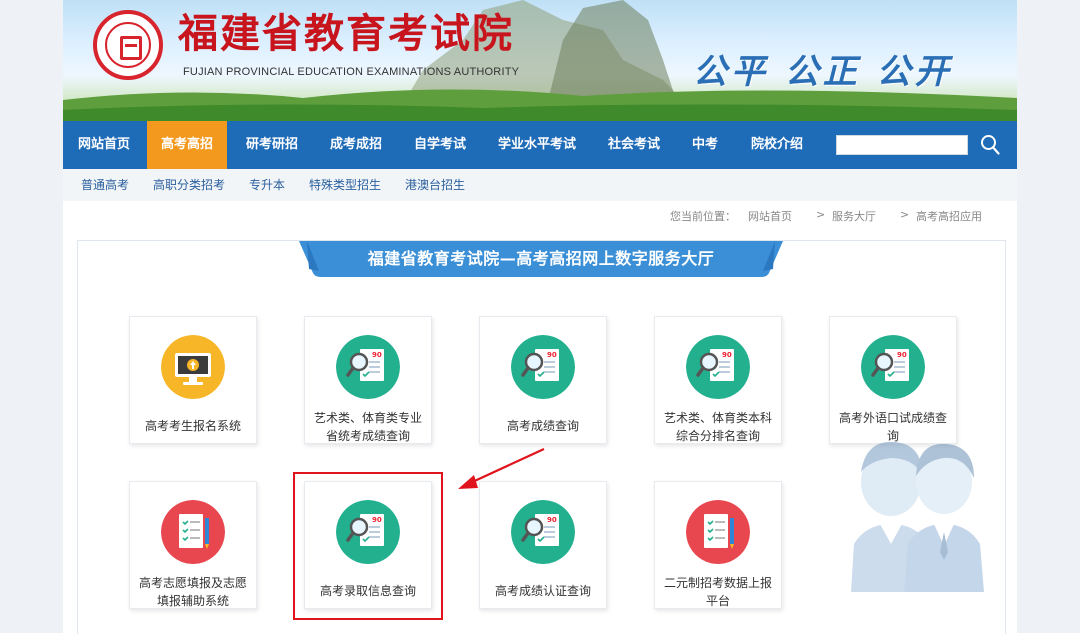  What do you see at coordinates (367, 427) in the screenshot?
I see `card-label: 艺术类、体育类专业省统考成绩查询` at bounding box center [367, 427].